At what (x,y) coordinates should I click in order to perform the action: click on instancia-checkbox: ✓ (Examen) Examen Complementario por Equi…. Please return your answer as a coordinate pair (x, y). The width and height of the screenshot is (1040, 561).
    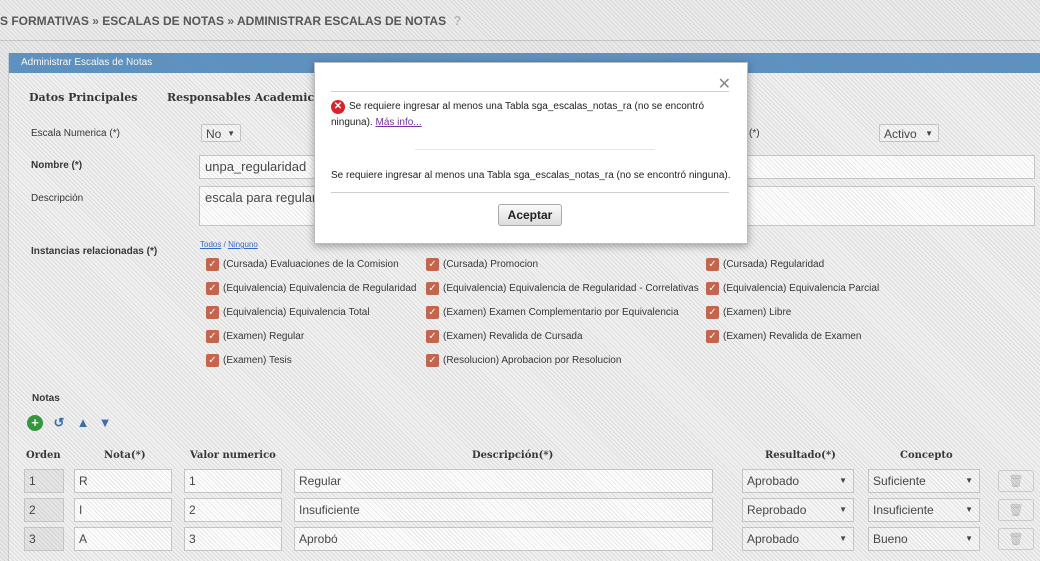
    Looking at the image, I should click on (552, 314).